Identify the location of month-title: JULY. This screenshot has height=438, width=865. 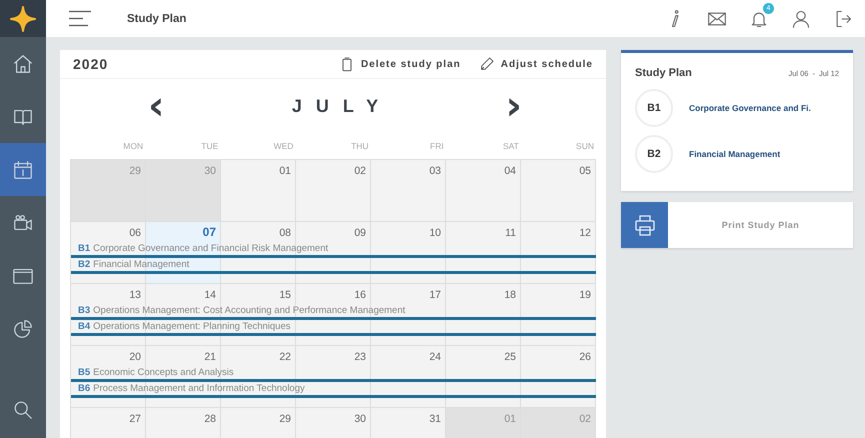
(342, 106).